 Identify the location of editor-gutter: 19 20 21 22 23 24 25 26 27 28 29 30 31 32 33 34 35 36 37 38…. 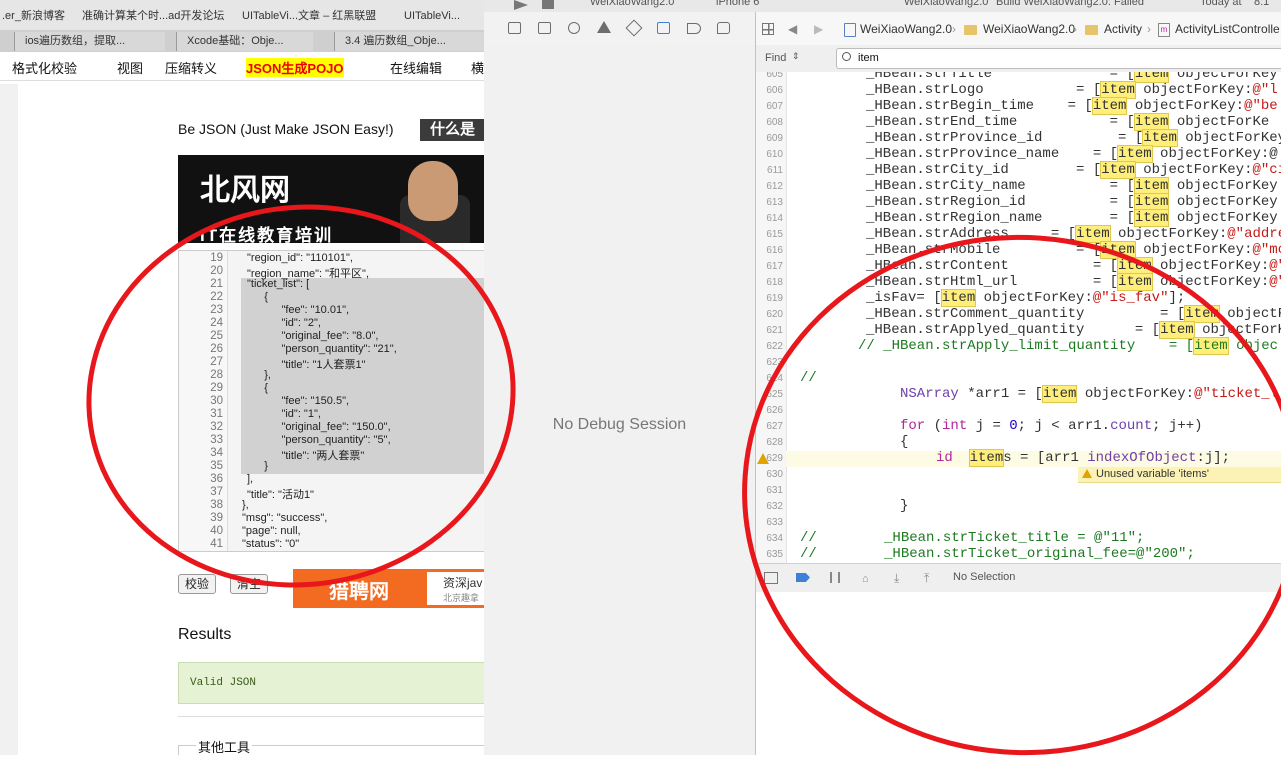
(203, 401).